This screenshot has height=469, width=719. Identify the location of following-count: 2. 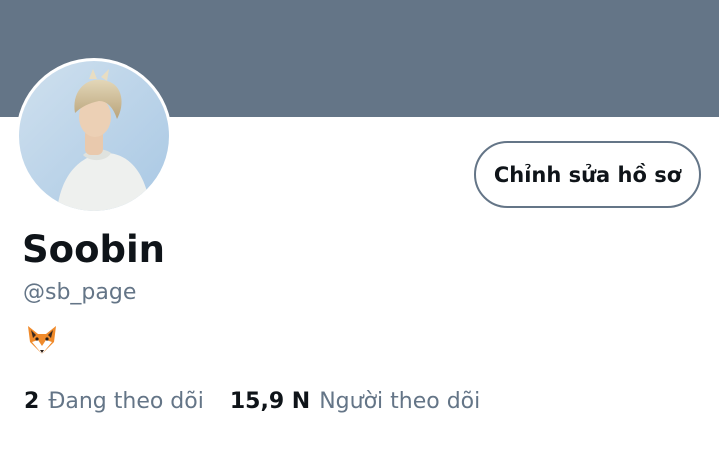
(32, 401).